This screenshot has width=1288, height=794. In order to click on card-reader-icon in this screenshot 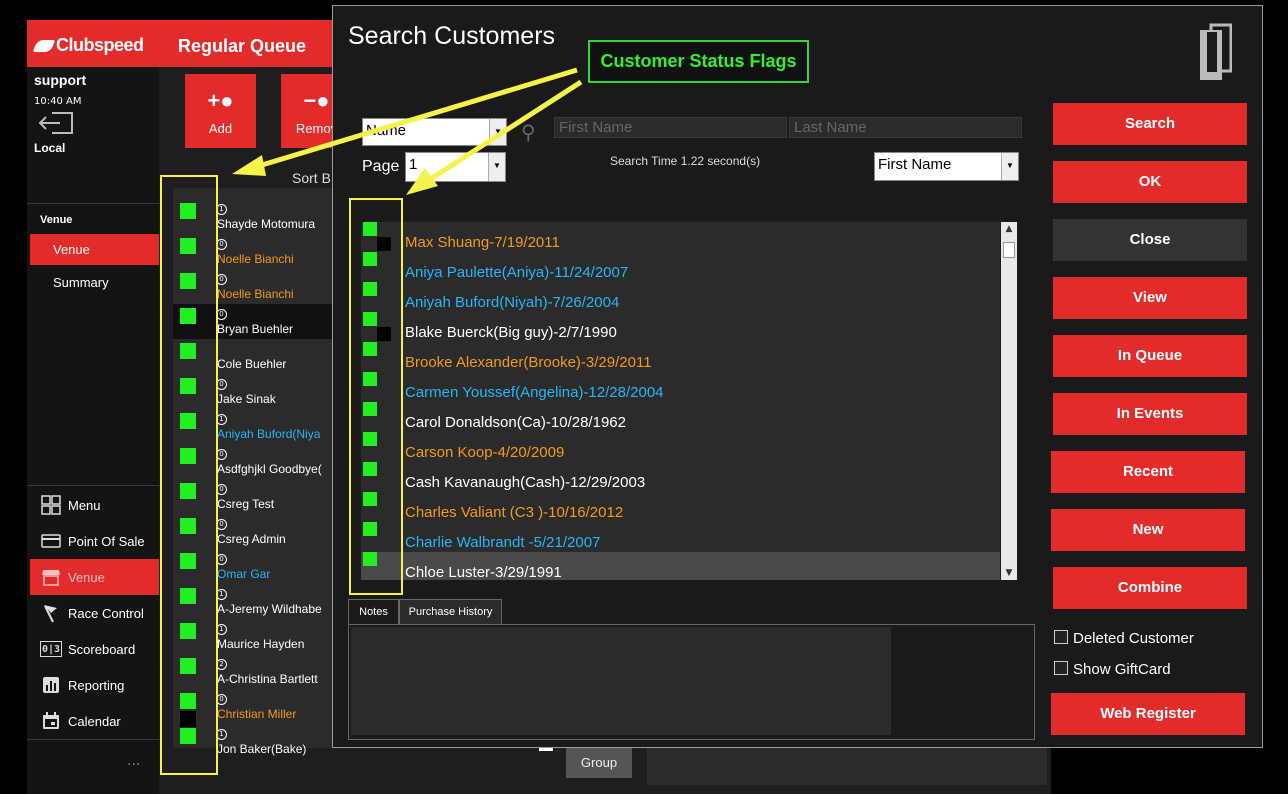, I will do `click(1215, 52)`.